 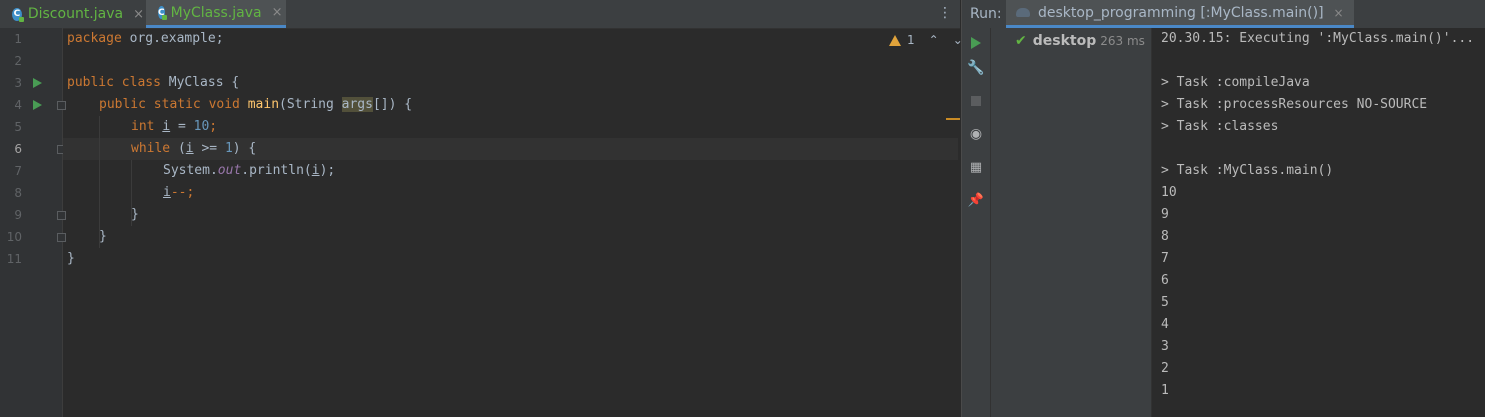 I want to click on run-toolbar: 🔧 ◉ ▦ 📌, so click(x=976, y=222).